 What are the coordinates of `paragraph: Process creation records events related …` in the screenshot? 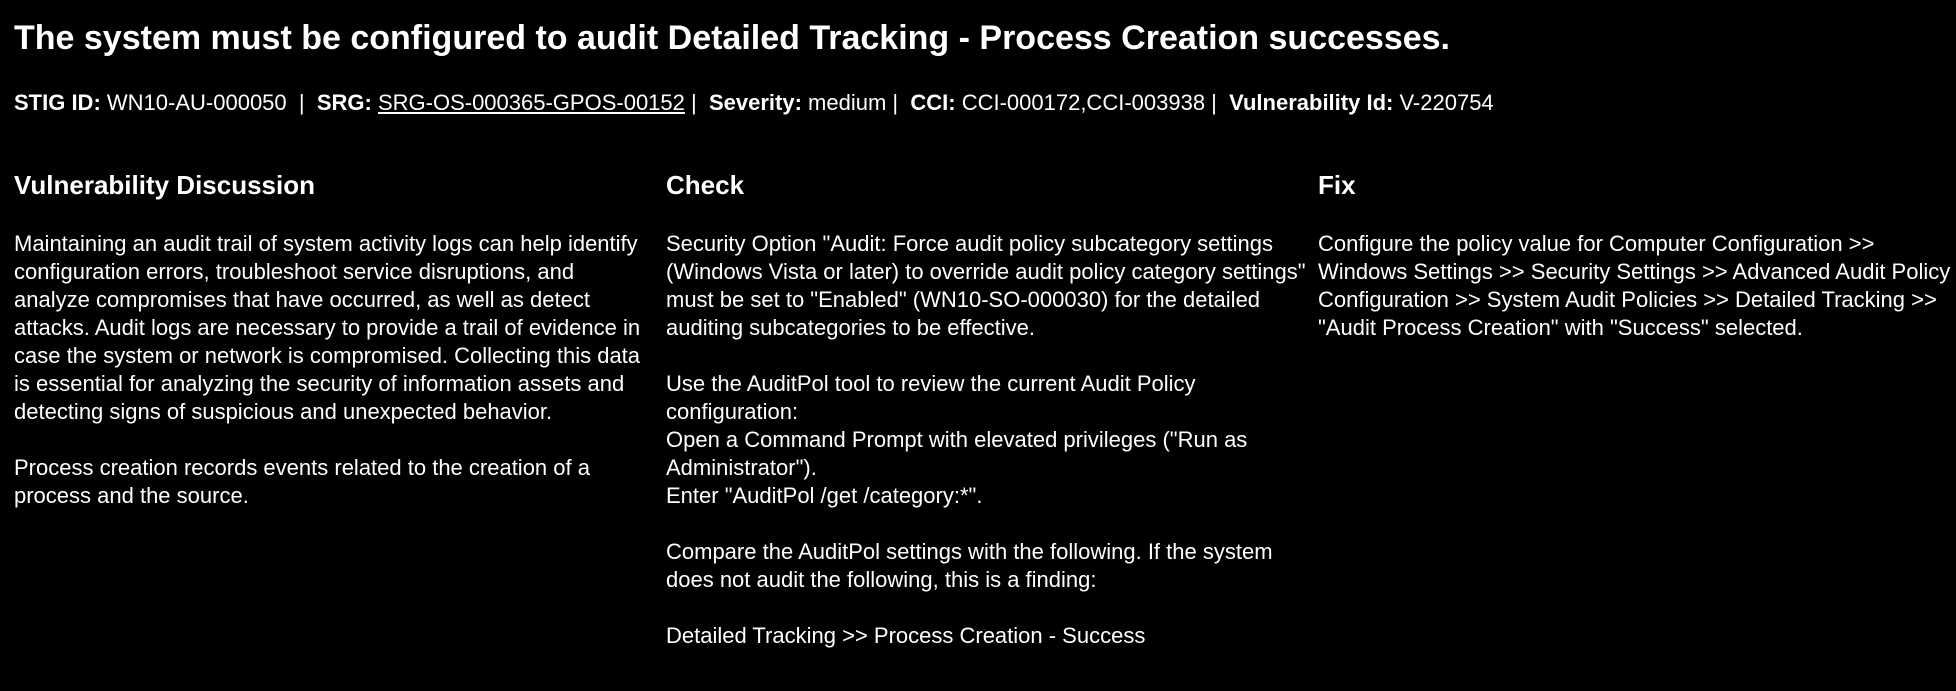 It's located at (302, 481).